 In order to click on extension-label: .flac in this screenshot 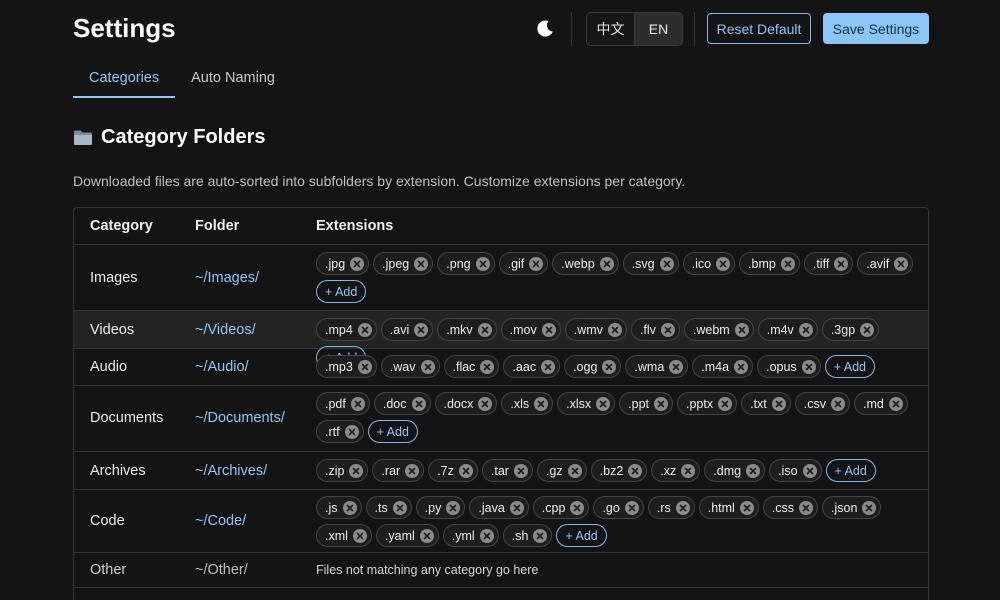, I will do `click(464, 366)`.